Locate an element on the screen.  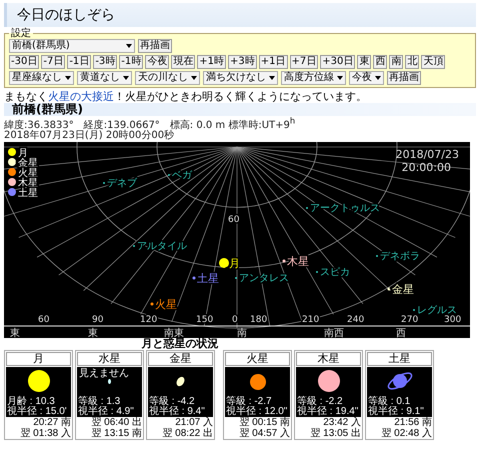
display-option-dropdown: 星座線なし is located at coordinates (41, 78).